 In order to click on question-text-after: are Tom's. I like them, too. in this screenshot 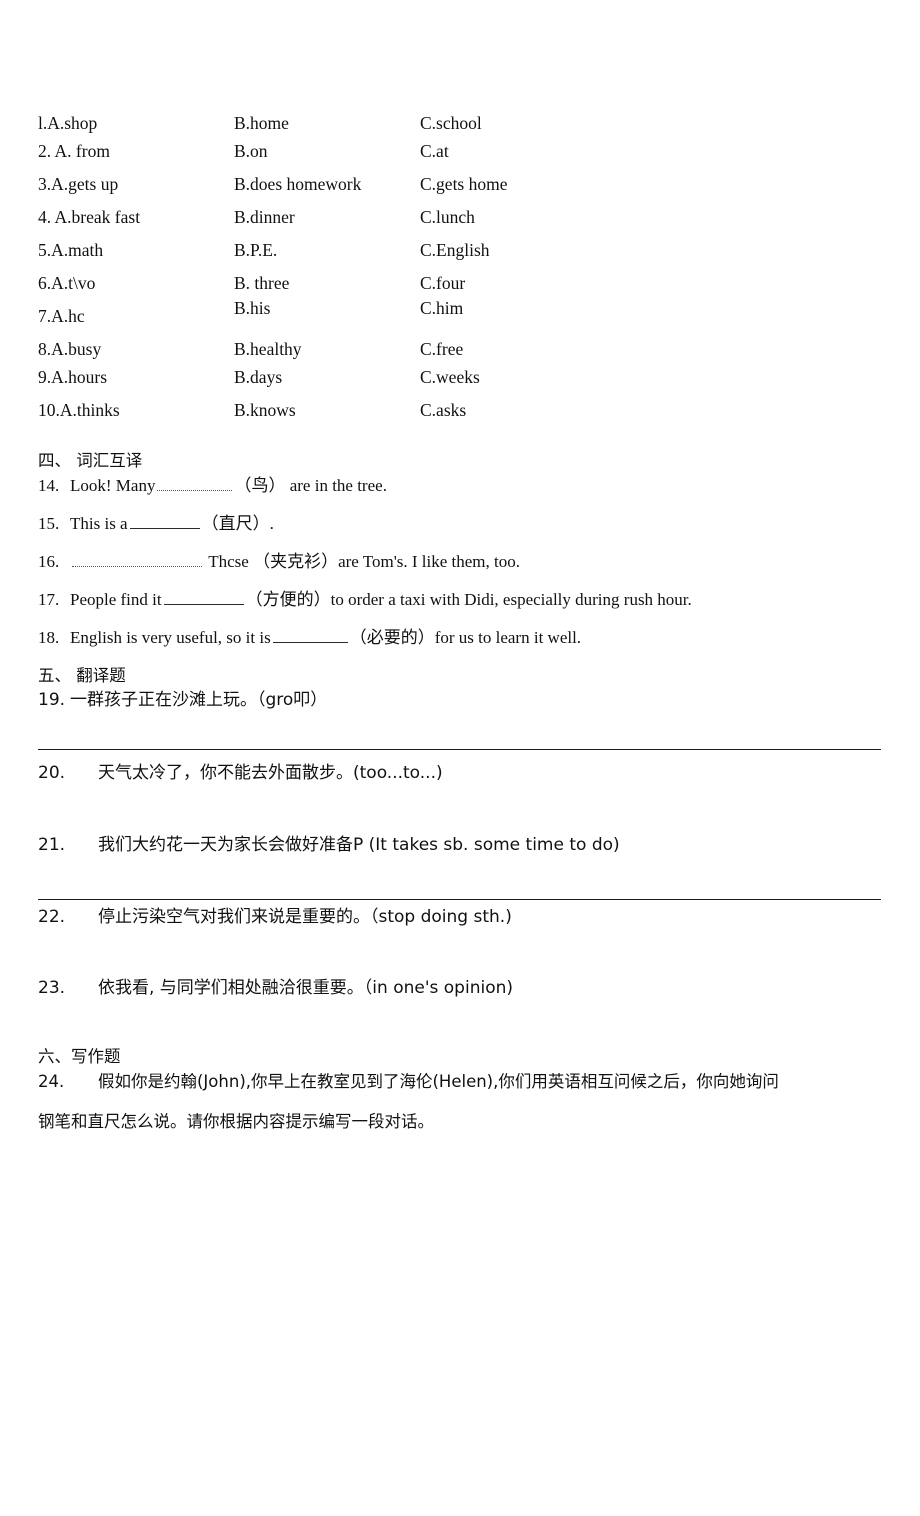, I will do `click(429, 561)`.